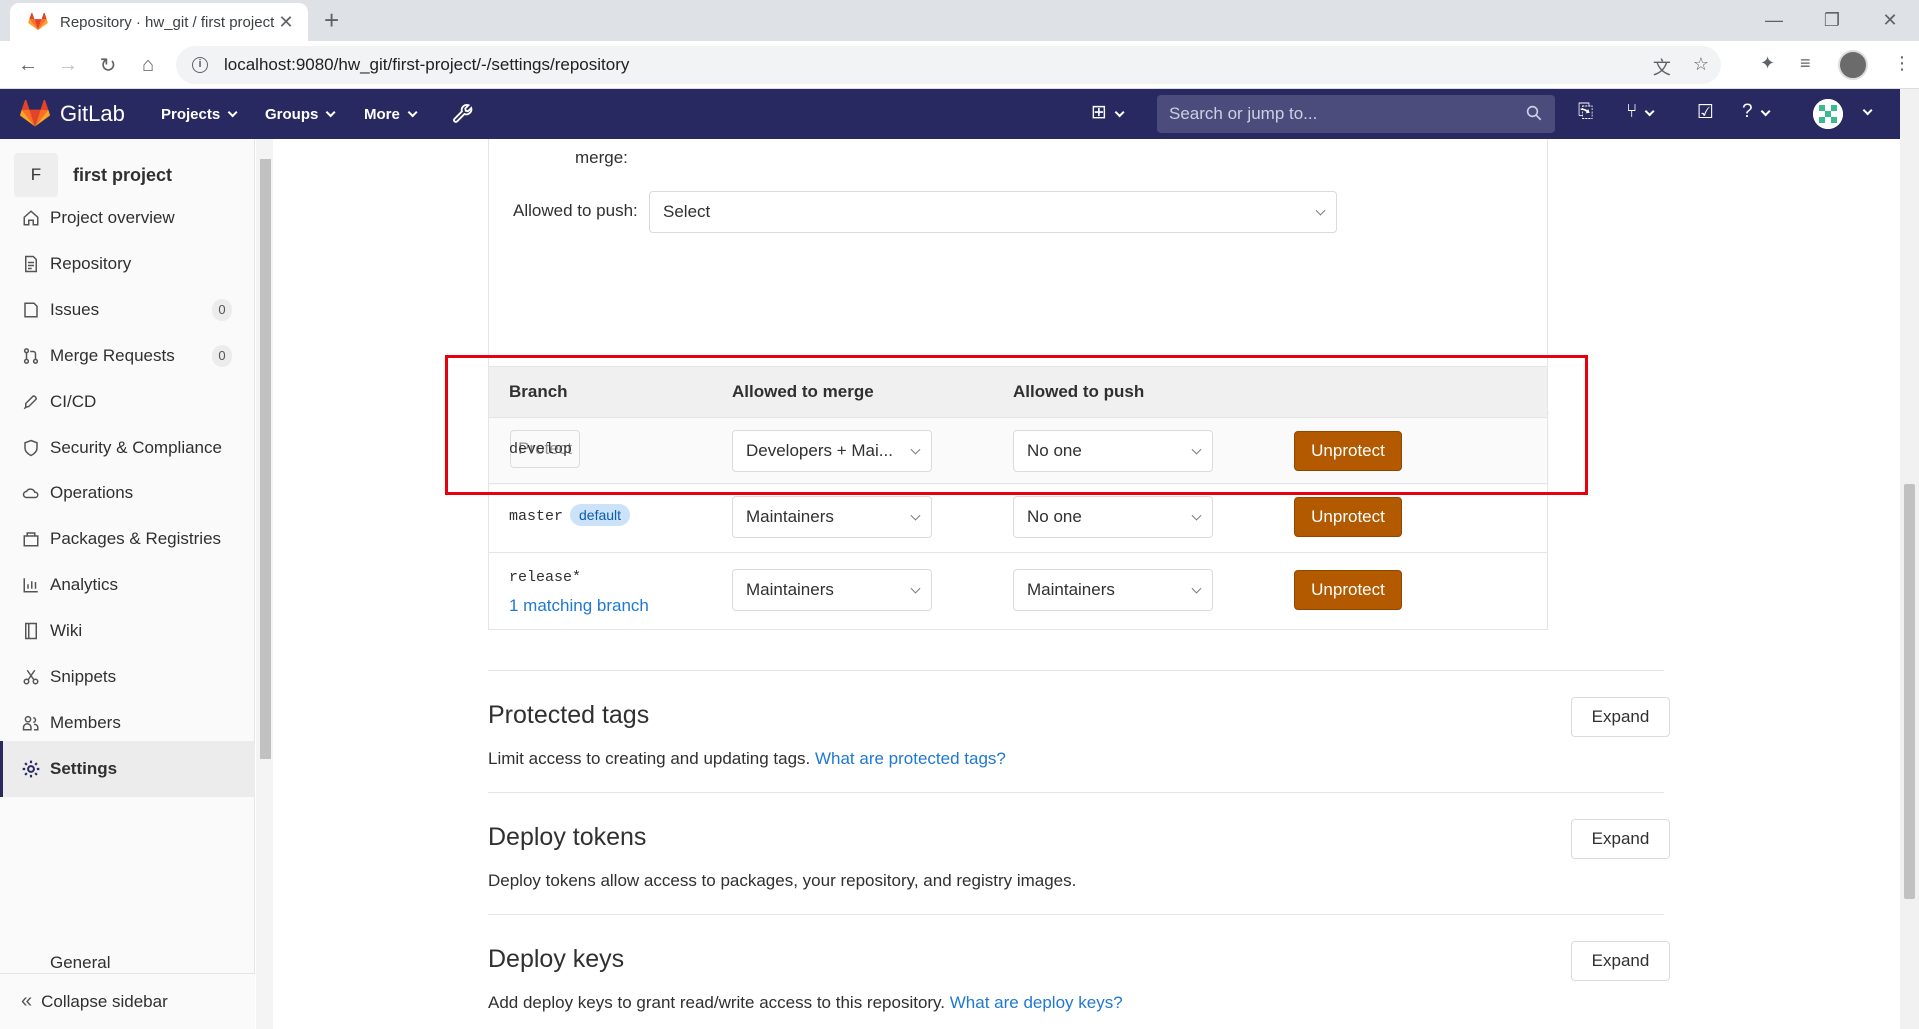  I want to click on allowed-to-merge-label: merge:, so click(601, 157).